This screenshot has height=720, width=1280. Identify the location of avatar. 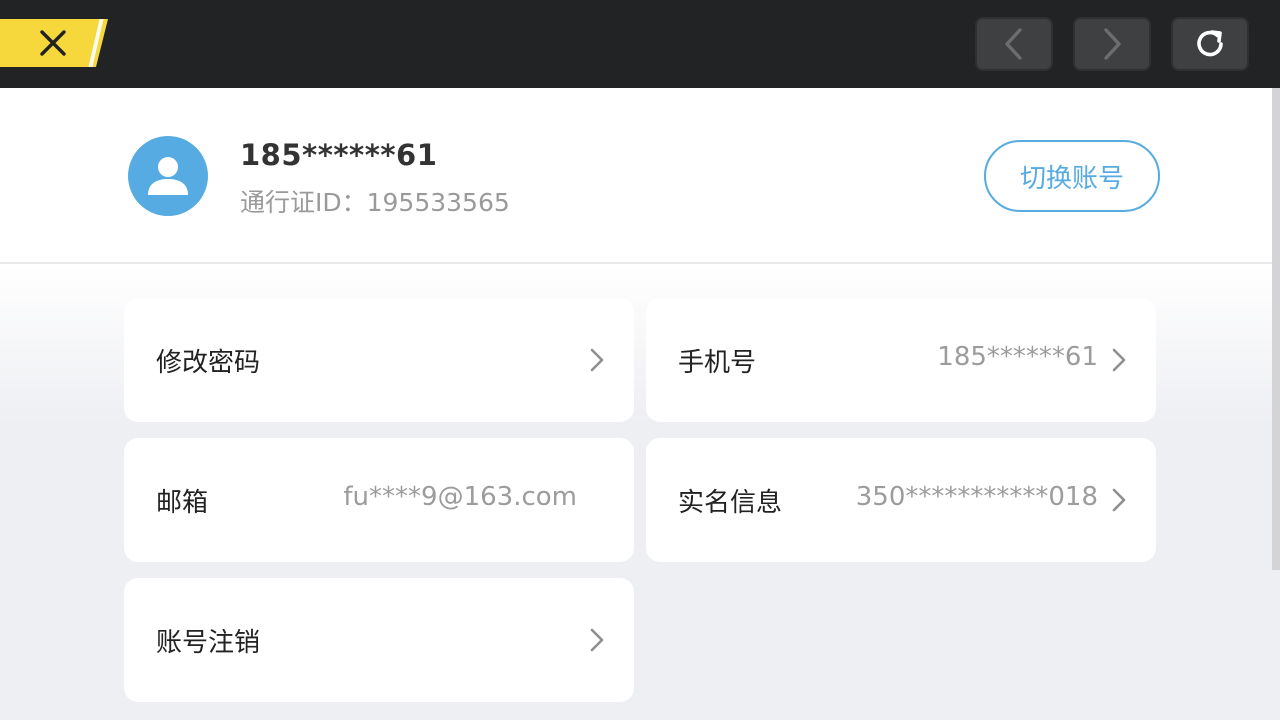
(168, 176).